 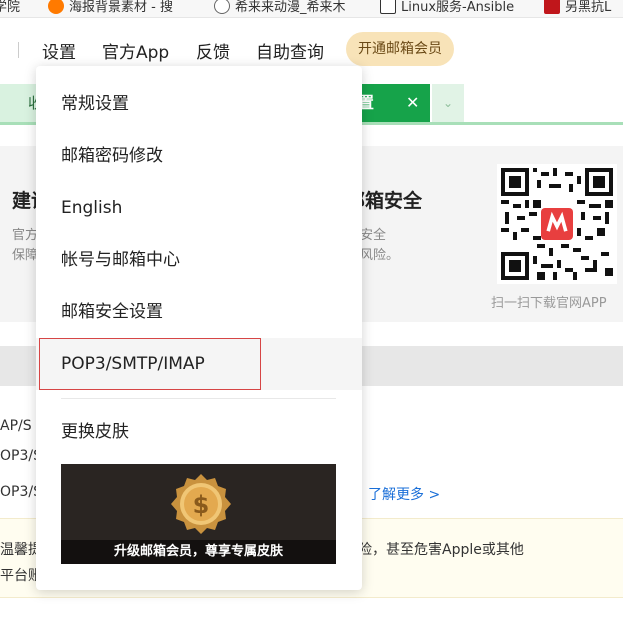 I want to click on menu-item-change-password: 邮箱密码修改, so click(x=199, y=156).